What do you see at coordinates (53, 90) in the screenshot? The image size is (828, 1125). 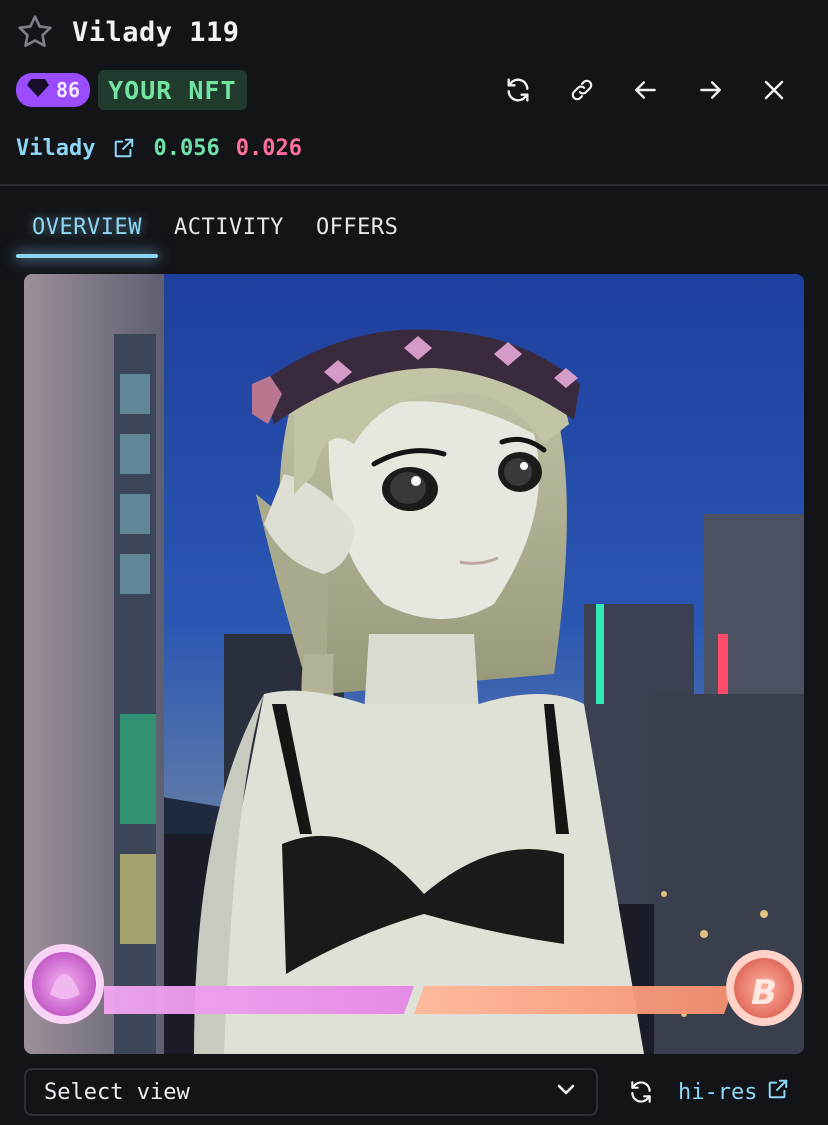 I see `rank-badge: 86` at bounding box center [53, 90].